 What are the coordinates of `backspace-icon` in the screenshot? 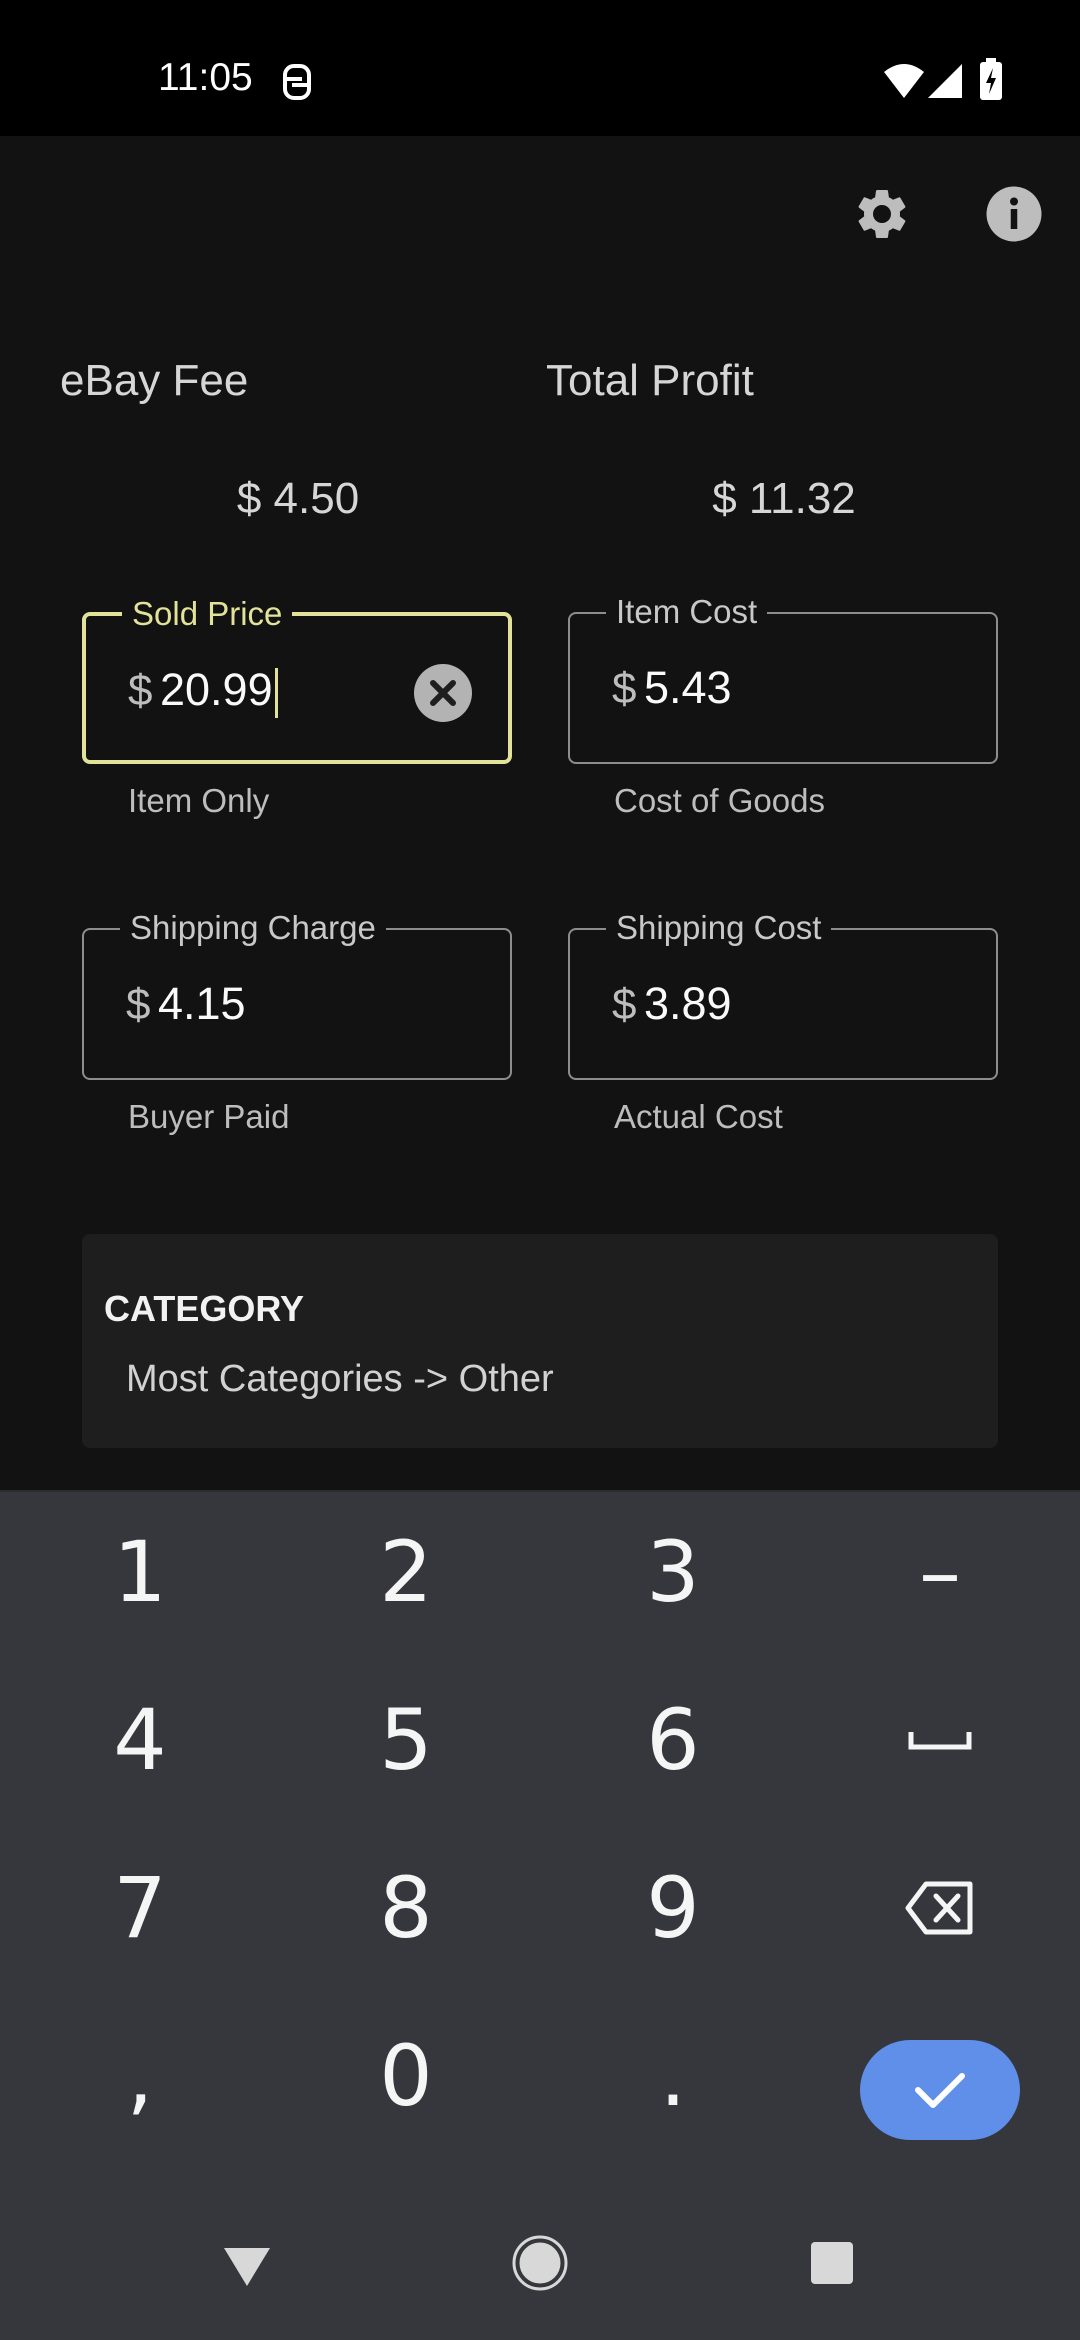 It's located at (939, 1908).